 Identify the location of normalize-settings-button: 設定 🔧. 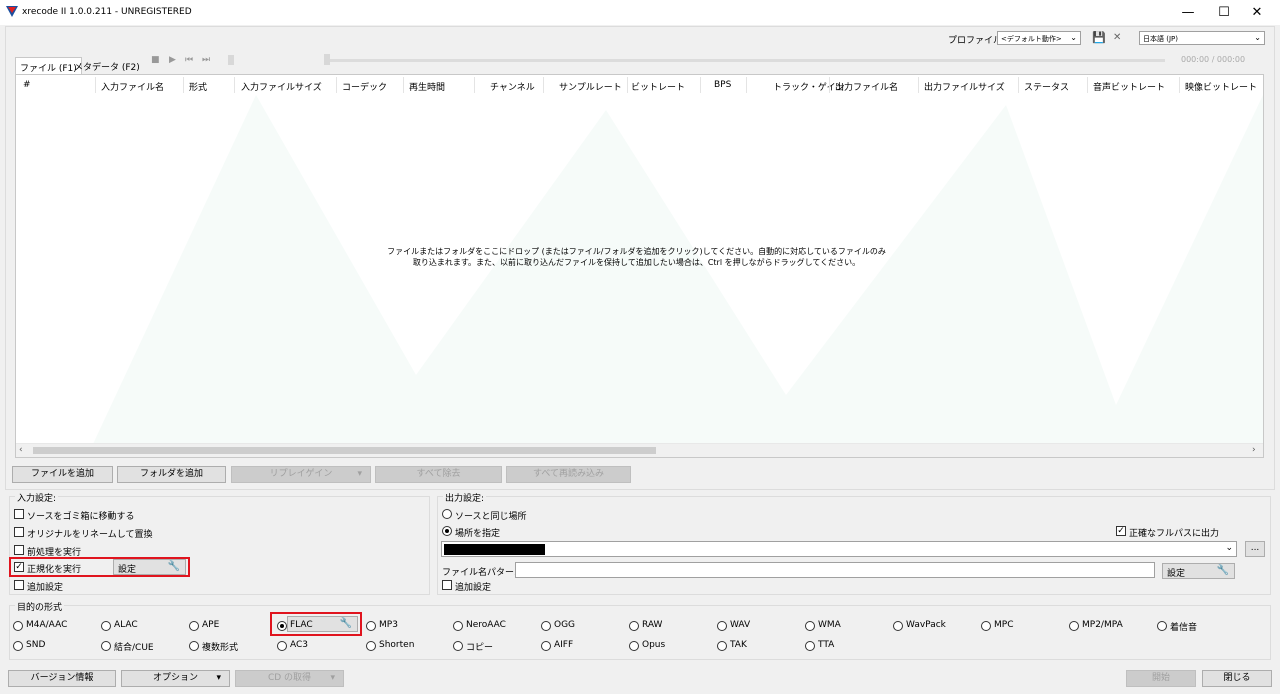
(149, 567).